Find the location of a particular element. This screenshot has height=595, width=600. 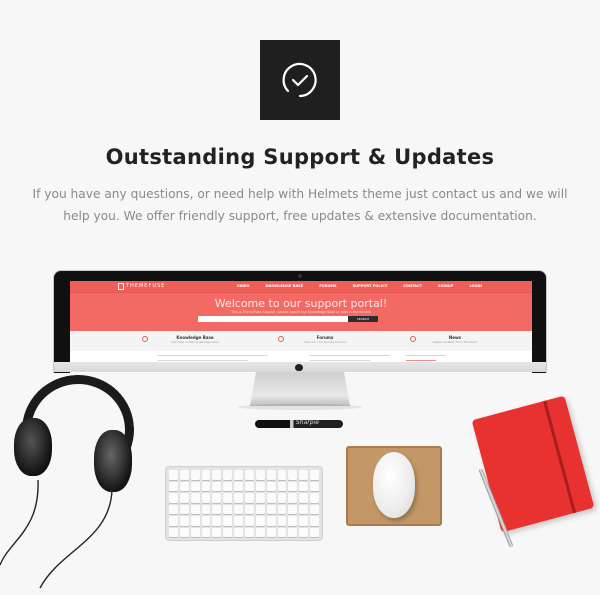

menu-item-contact: CONTACT is located at coordinates (412, 286).